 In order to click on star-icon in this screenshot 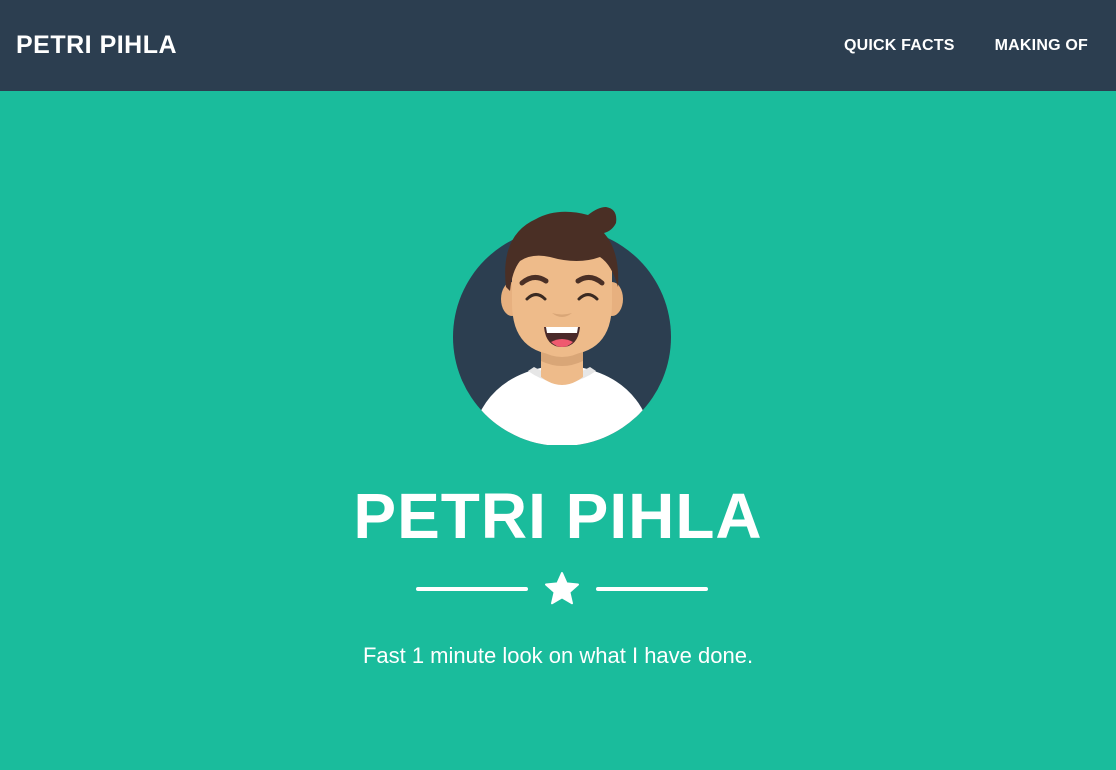, I will do `click(562, 588)`.